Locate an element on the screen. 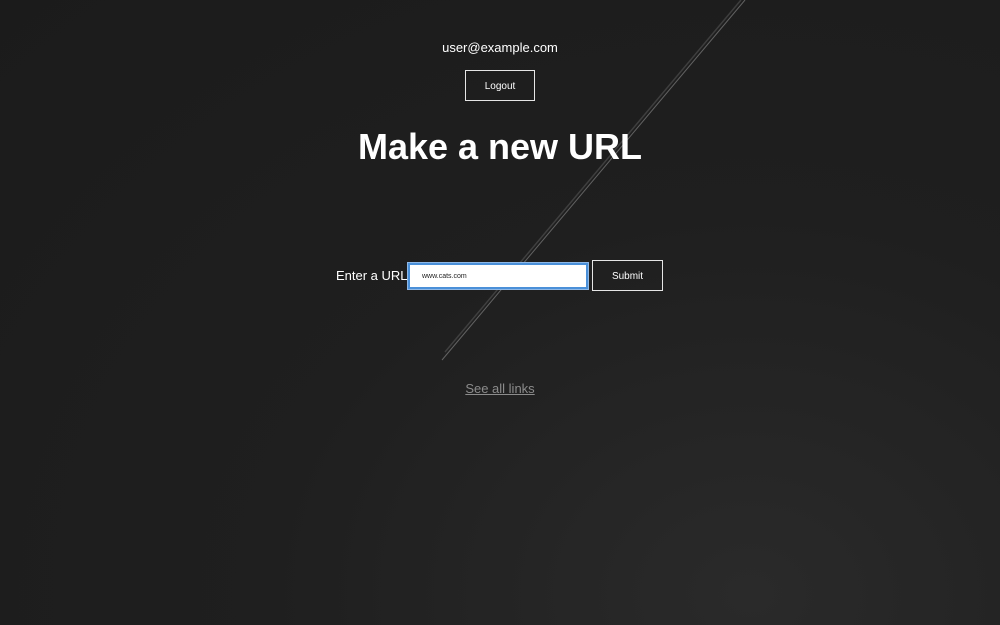 Image resolution: width=1000 pixels, height=625 pixels. logout-button: Logout is located at coordinates (500, 85).